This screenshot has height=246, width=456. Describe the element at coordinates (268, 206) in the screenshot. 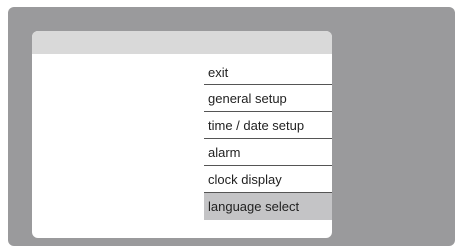

I see `menu-item-language-select: language select` at that location.